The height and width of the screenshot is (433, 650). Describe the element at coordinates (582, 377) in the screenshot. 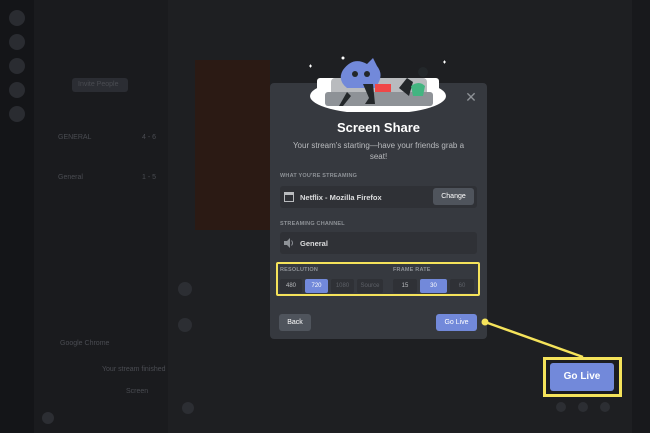

I see `go-live-callout-button: Go Live` at that location.